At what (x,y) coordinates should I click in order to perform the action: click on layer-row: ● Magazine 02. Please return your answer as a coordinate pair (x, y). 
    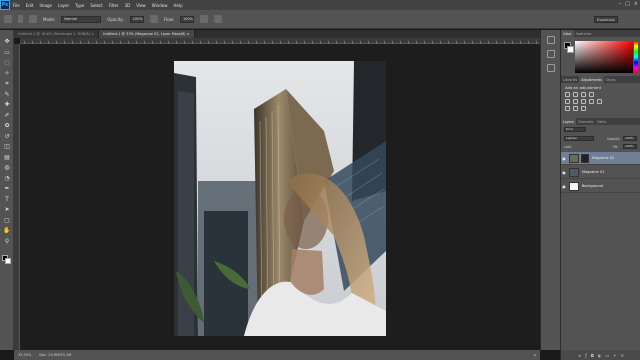
    Looking at the image, I should click on (600, 158).